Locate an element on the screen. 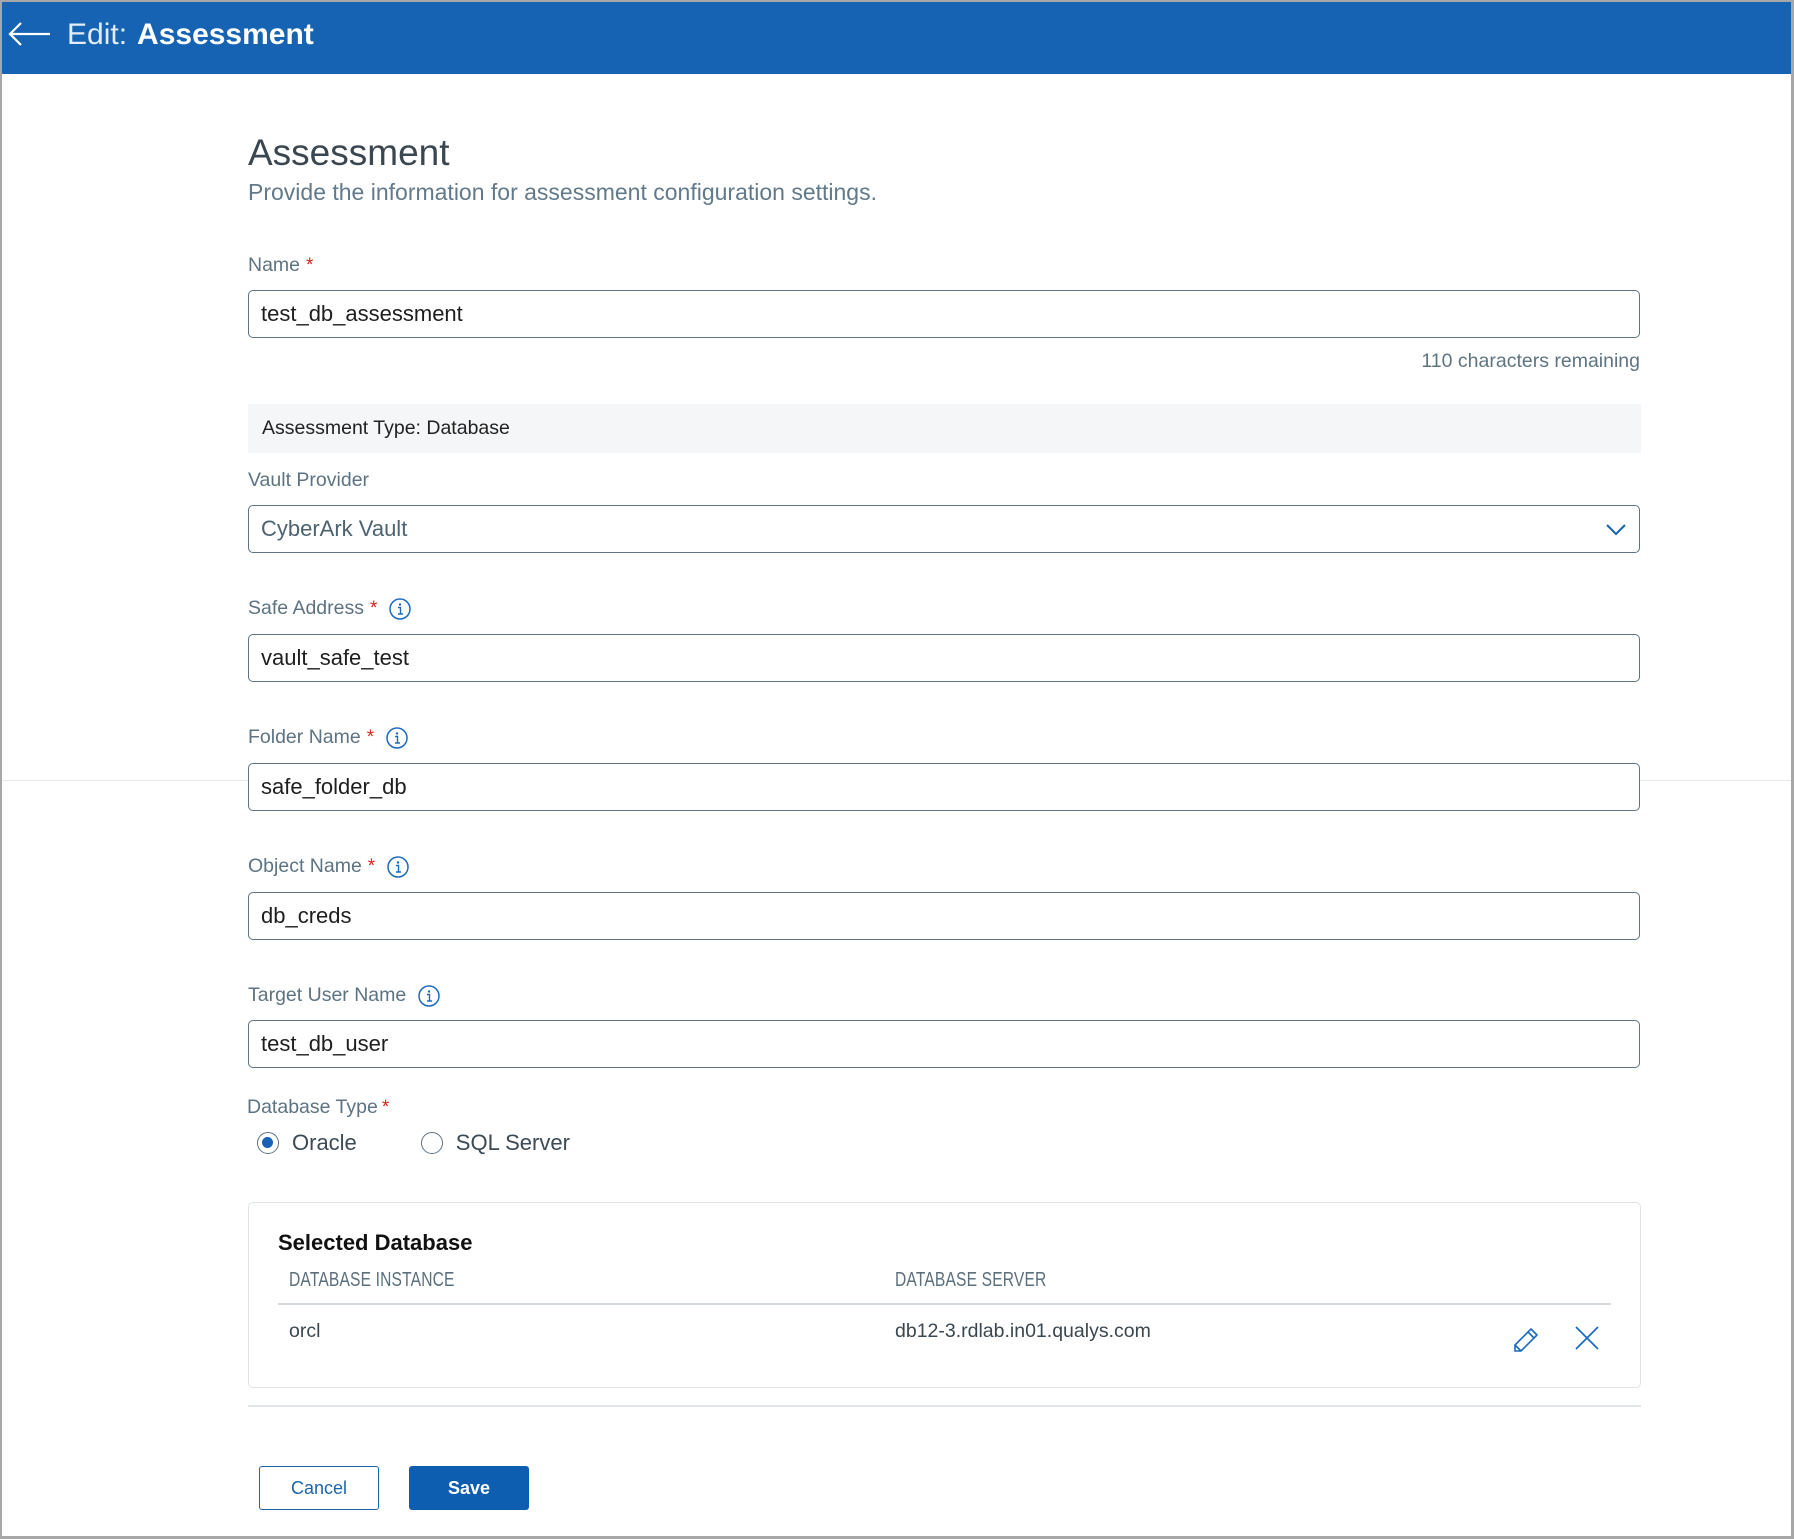 This screenshot has height=1539, width=1794. safe-address-label: Safe Address * is located at coordinates (330, 608).